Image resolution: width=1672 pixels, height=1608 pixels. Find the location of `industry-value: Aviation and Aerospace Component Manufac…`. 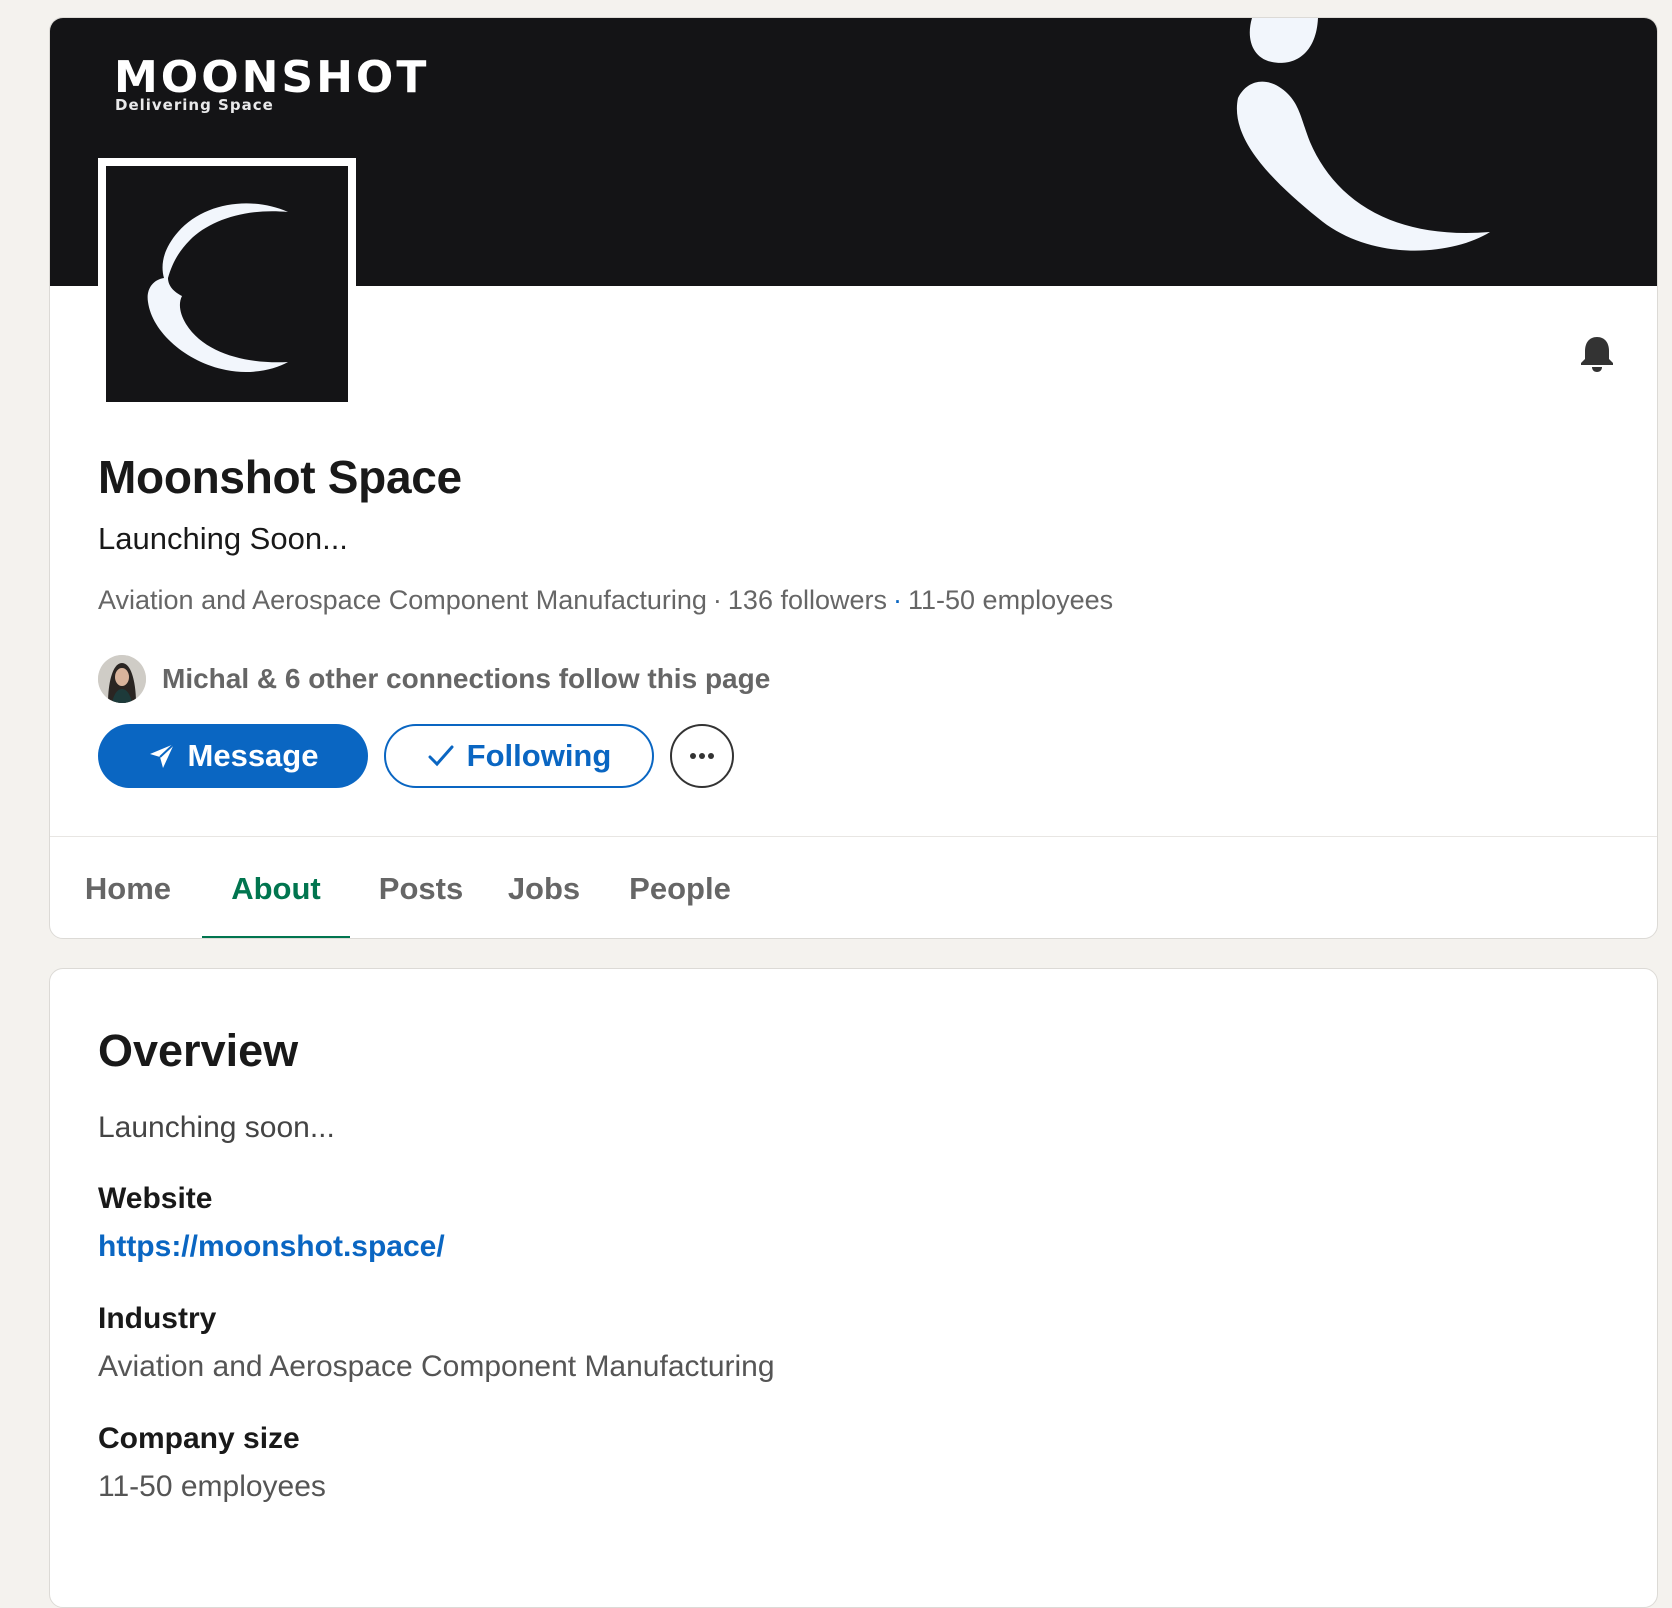

industry-value: Aviation and Aerospace Component Manufac… is located at coordinates (436, 1366).